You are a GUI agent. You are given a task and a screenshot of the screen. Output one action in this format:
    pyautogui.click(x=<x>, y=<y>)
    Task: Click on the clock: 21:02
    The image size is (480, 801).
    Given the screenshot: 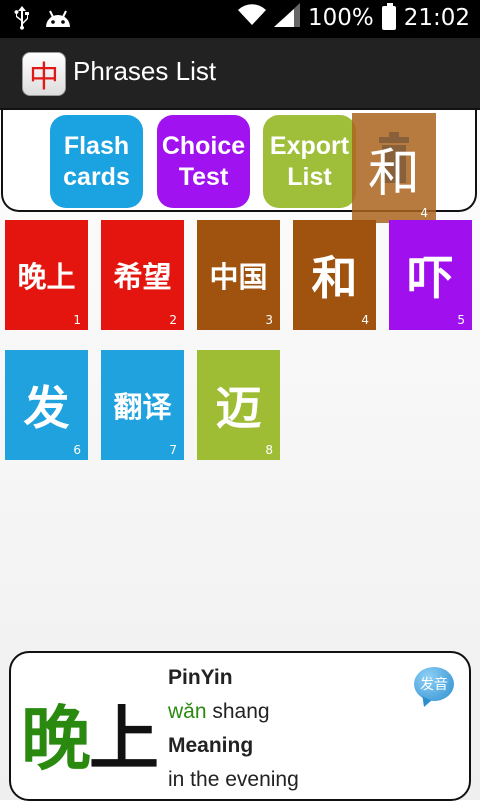 What is the action you would take?
    pyautogui.click(x=436, y=18)
    